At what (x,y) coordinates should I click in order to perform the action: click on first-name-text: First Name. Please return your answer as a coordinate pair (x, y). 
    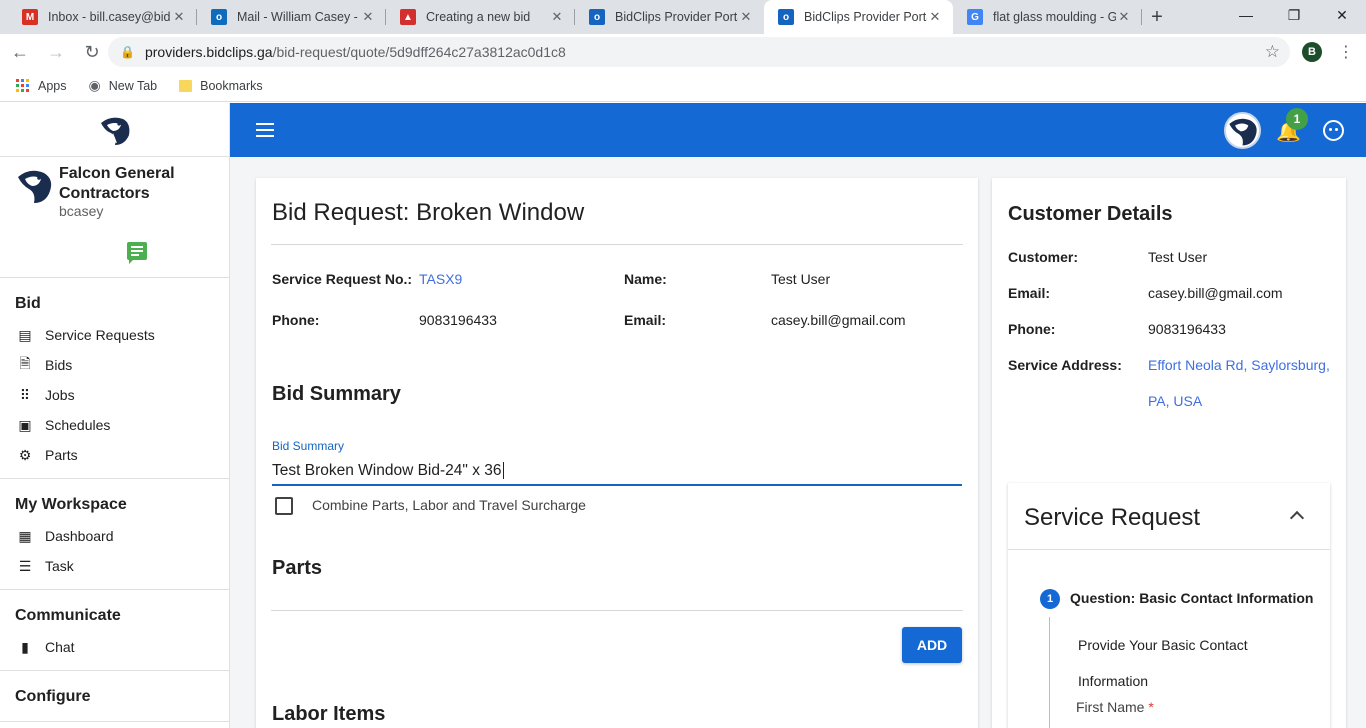
    Looking at the image, I should click on (1110, 707).